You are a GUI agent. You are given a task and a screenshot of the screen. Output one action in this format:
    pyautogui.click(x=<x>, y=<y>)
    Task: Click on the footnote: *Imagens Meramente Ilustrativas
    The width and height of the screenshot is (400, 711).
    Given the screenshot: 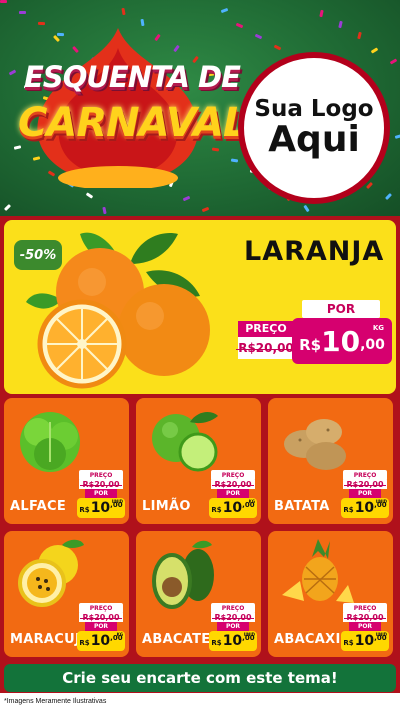 What is the action you would take?
    pyautogui.click(x=55, y=701)
    